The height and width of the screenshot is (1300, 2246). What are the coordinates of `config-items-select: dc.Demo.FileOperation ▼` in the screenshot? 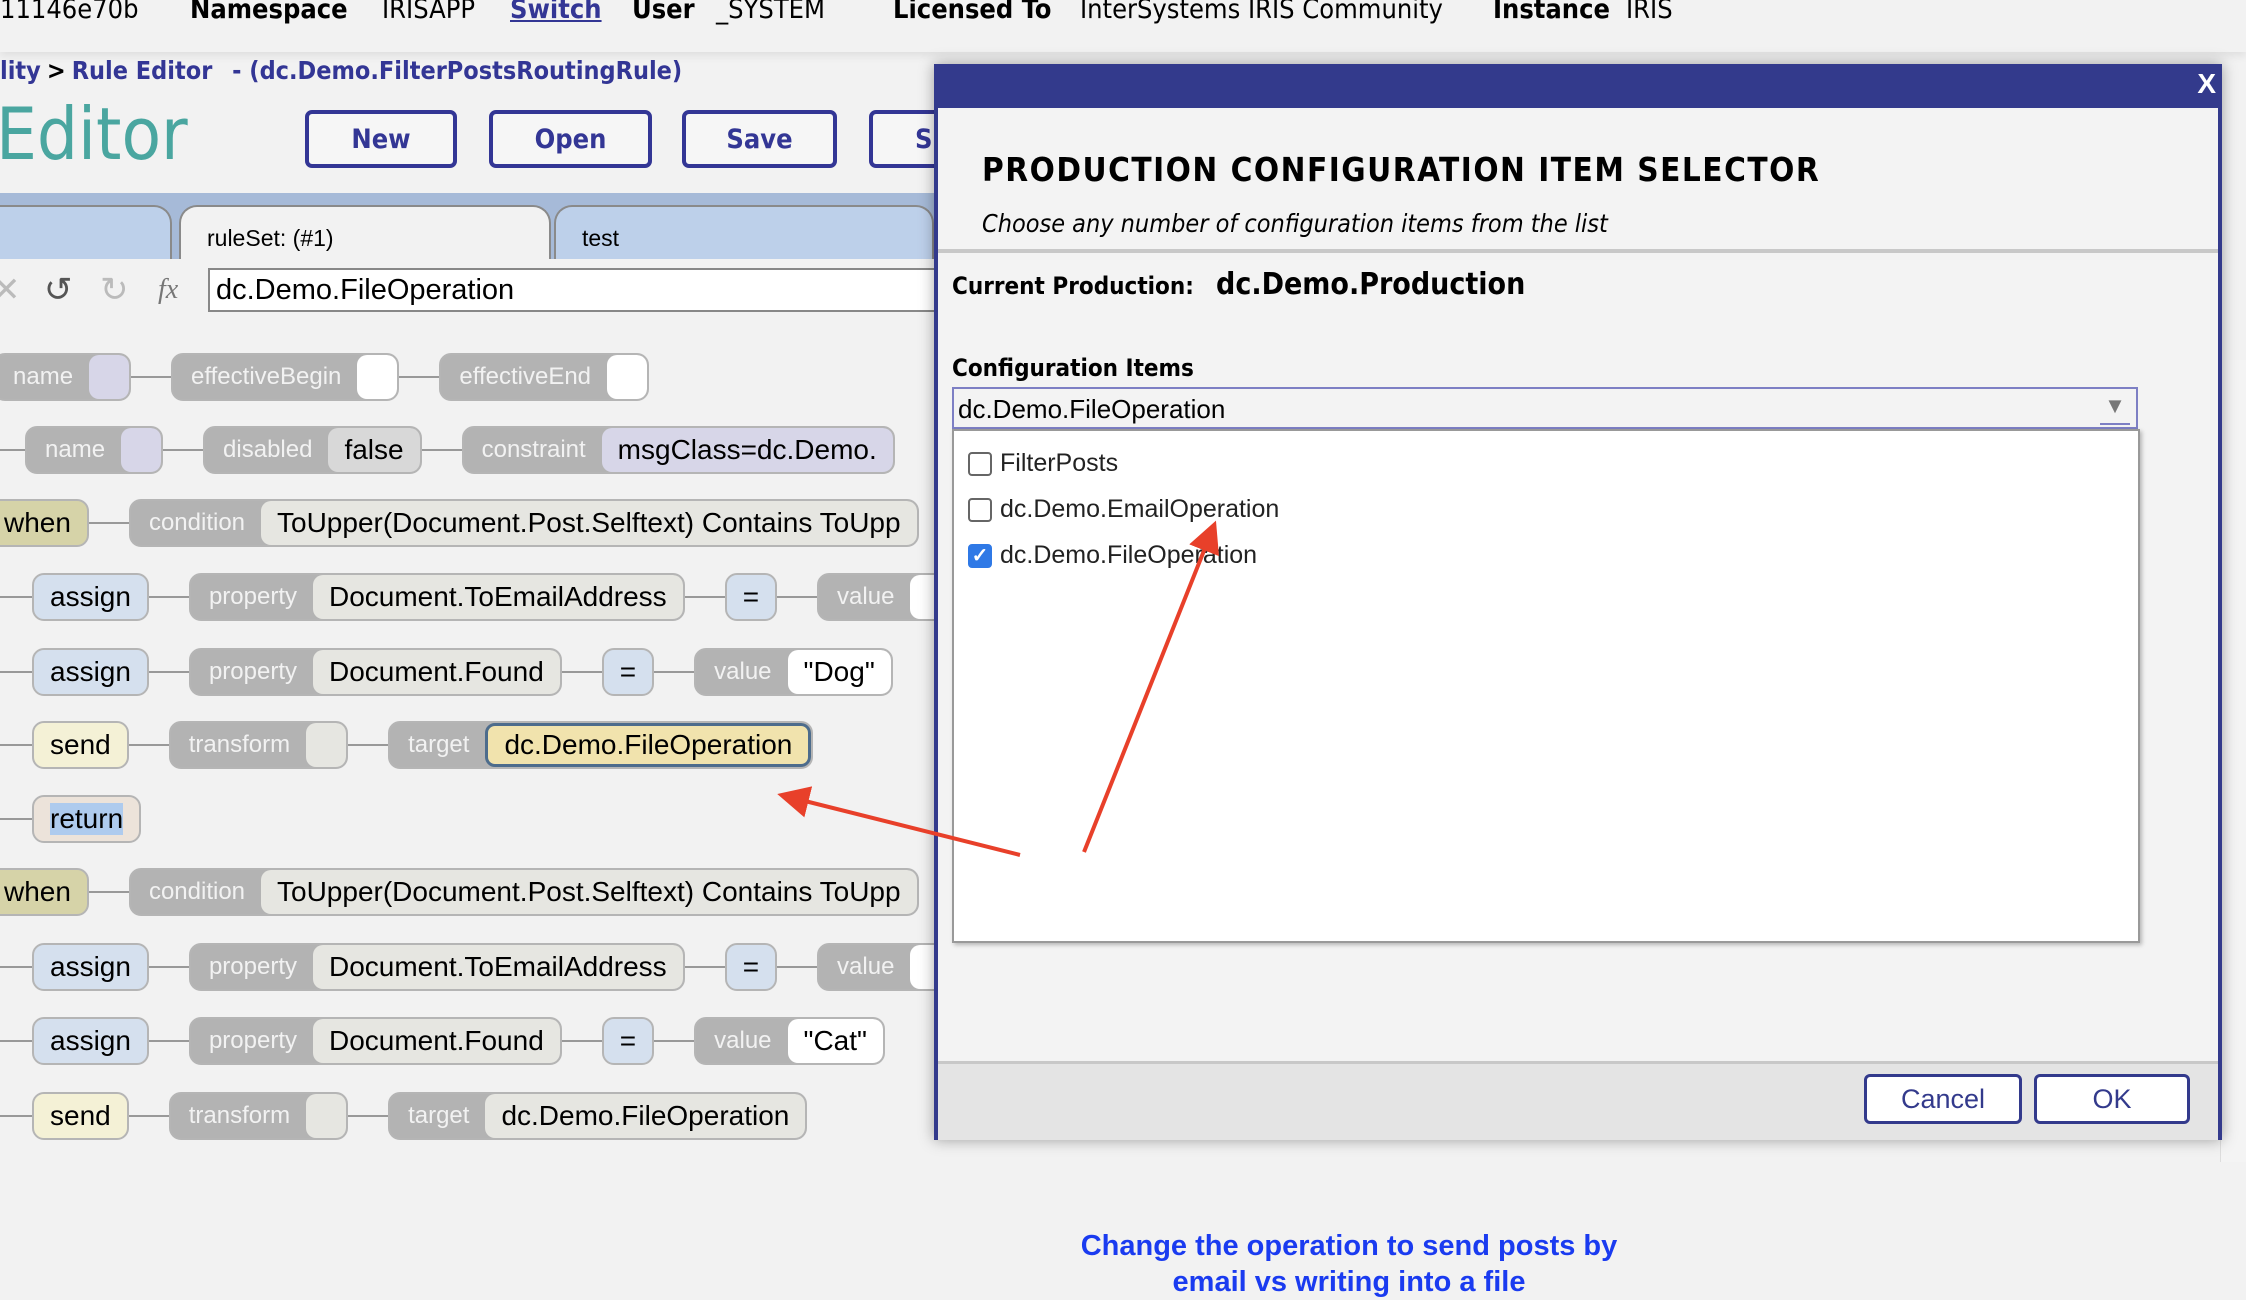 It's located at (1545, 408).